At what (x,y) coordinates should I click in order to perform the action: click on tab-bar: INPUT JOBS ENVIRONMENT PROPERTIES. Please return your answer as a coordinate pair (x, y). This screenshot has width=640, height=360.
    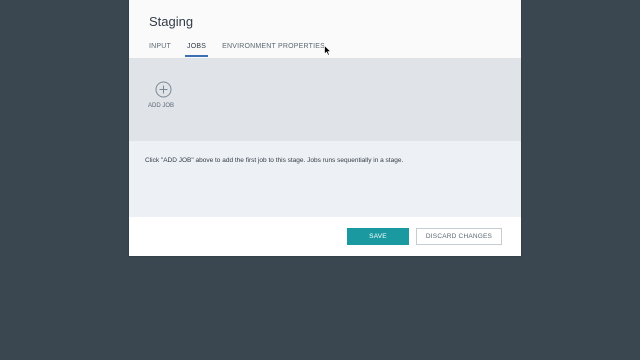
    Looking at the image, I should click on (244, 50).